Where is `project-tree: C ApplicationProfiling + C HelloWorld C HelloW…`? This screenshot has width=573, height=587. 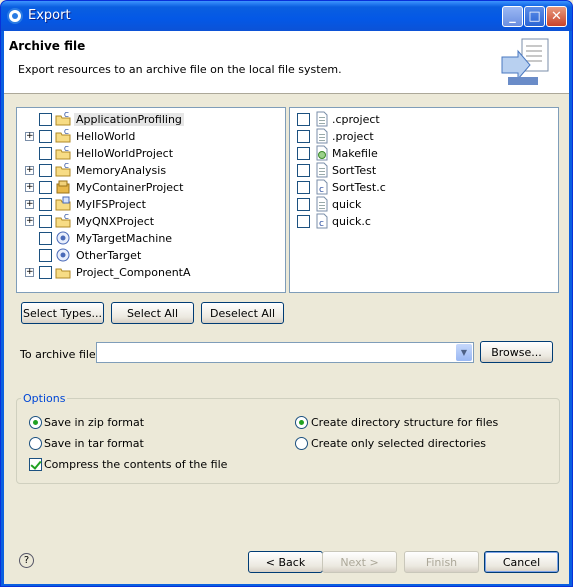 project-tree: C ApplicationProfiling + C HelloWorld C HelloW… is located at coordinates (151, 200).